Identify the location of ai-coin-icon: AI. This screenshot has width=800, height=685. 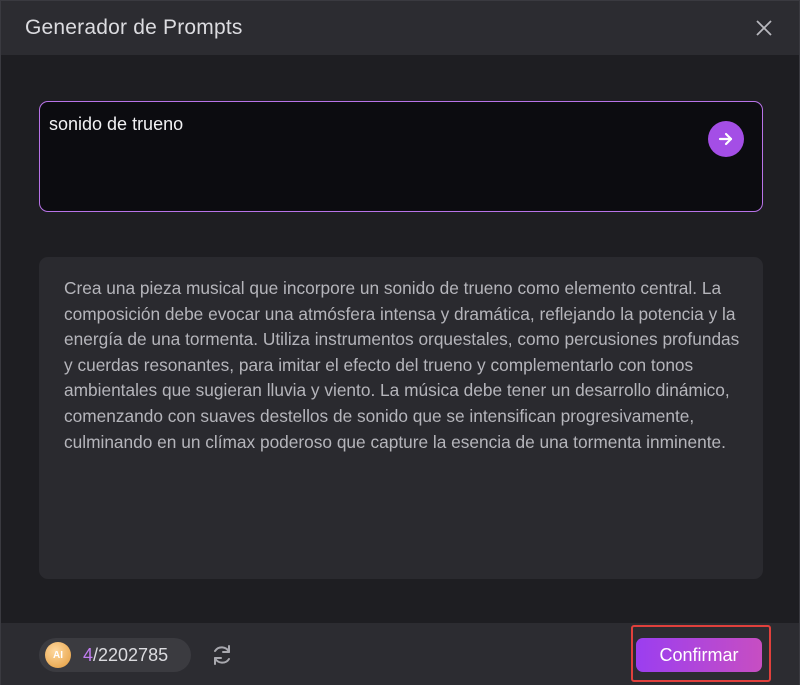
(58, 655).